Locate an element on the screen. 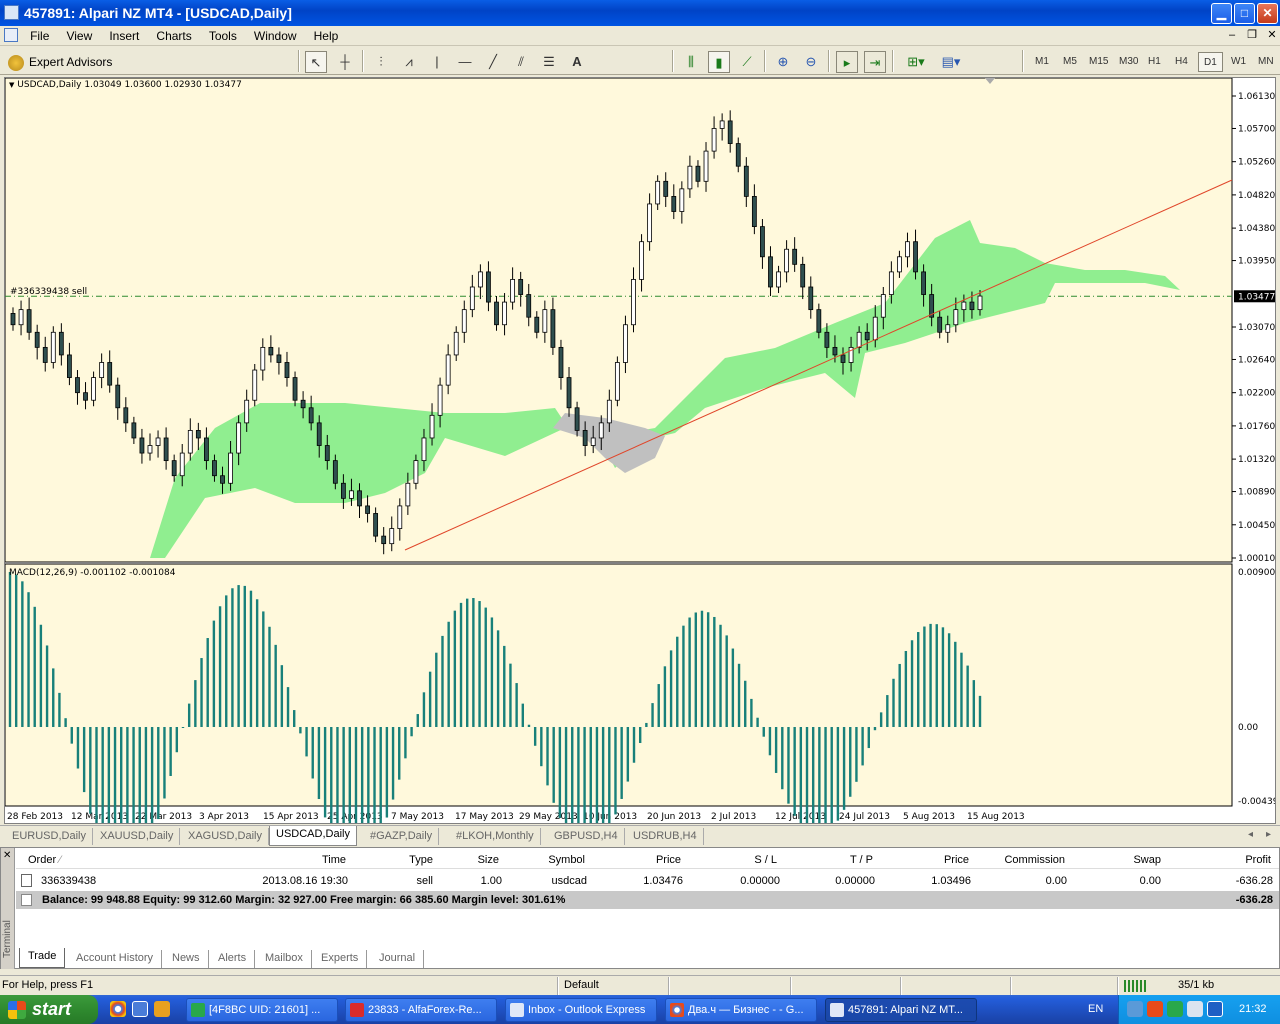 This screenshot has height=1024, width=1280. zoom-out-icon: ⊖ is located at coordinates (811, 62).